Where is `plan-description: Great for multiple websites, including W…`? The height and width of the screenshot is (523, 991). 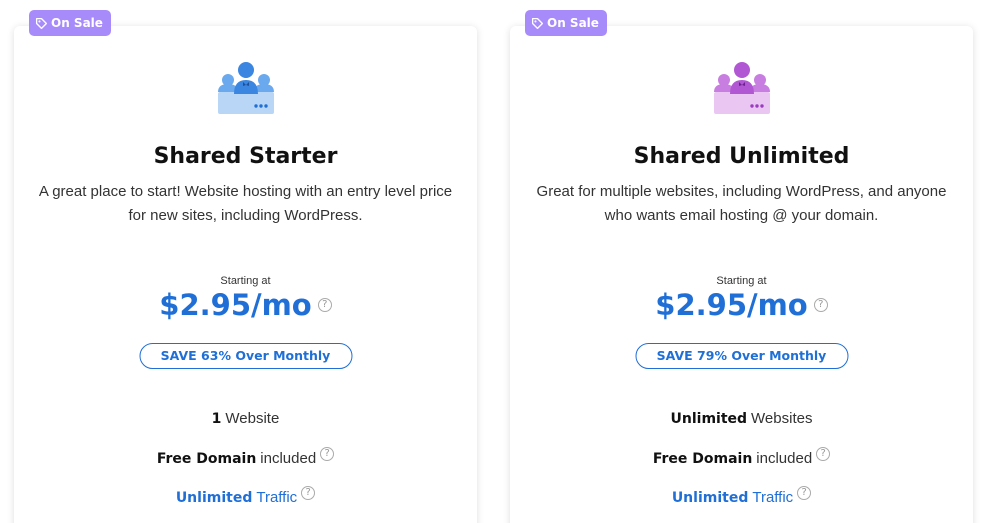
plan-description: Great for multiple websites, including W… is located at coordinates (741, 203).